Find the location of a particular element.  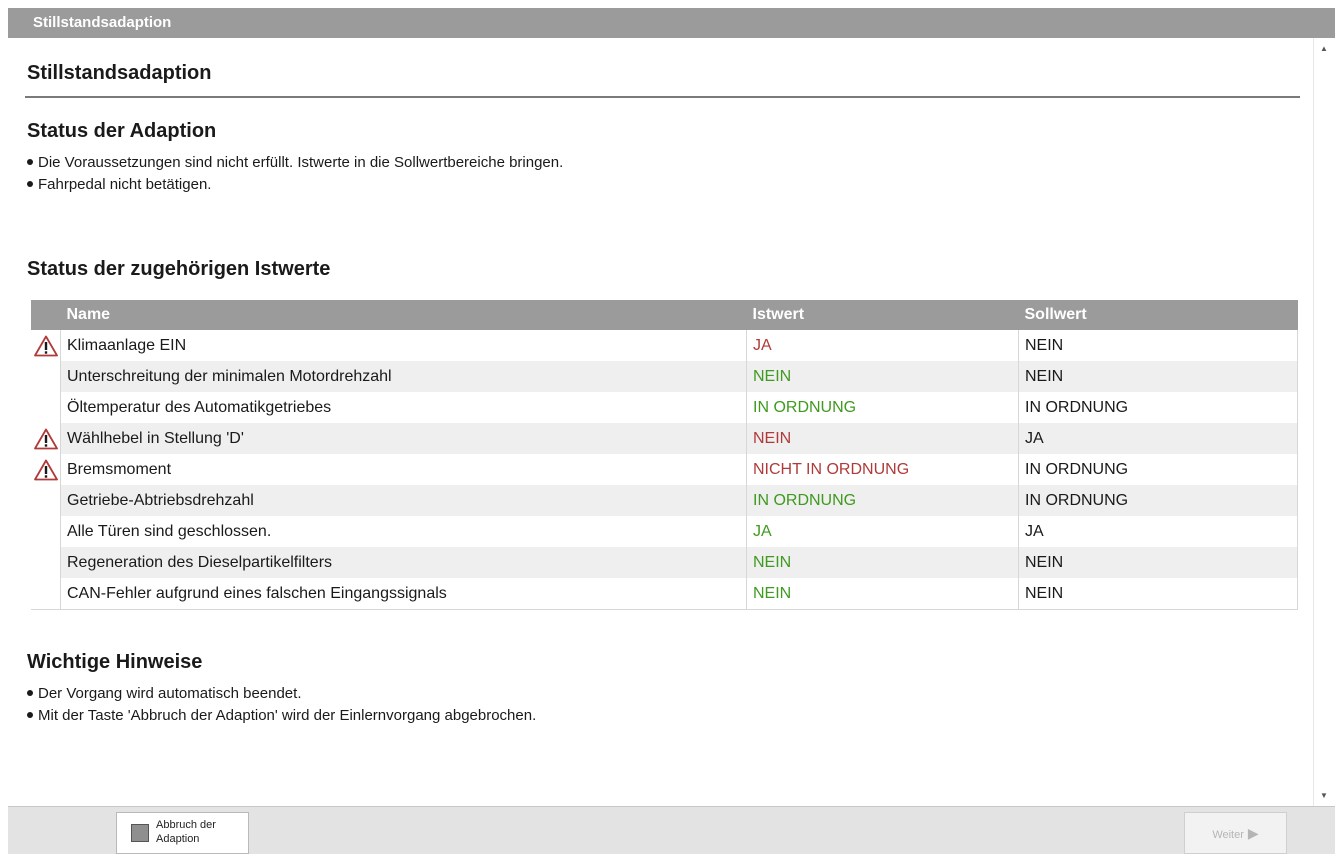

abort-button-label: Abbruch der Adaption is located at coordinates (186, 832).